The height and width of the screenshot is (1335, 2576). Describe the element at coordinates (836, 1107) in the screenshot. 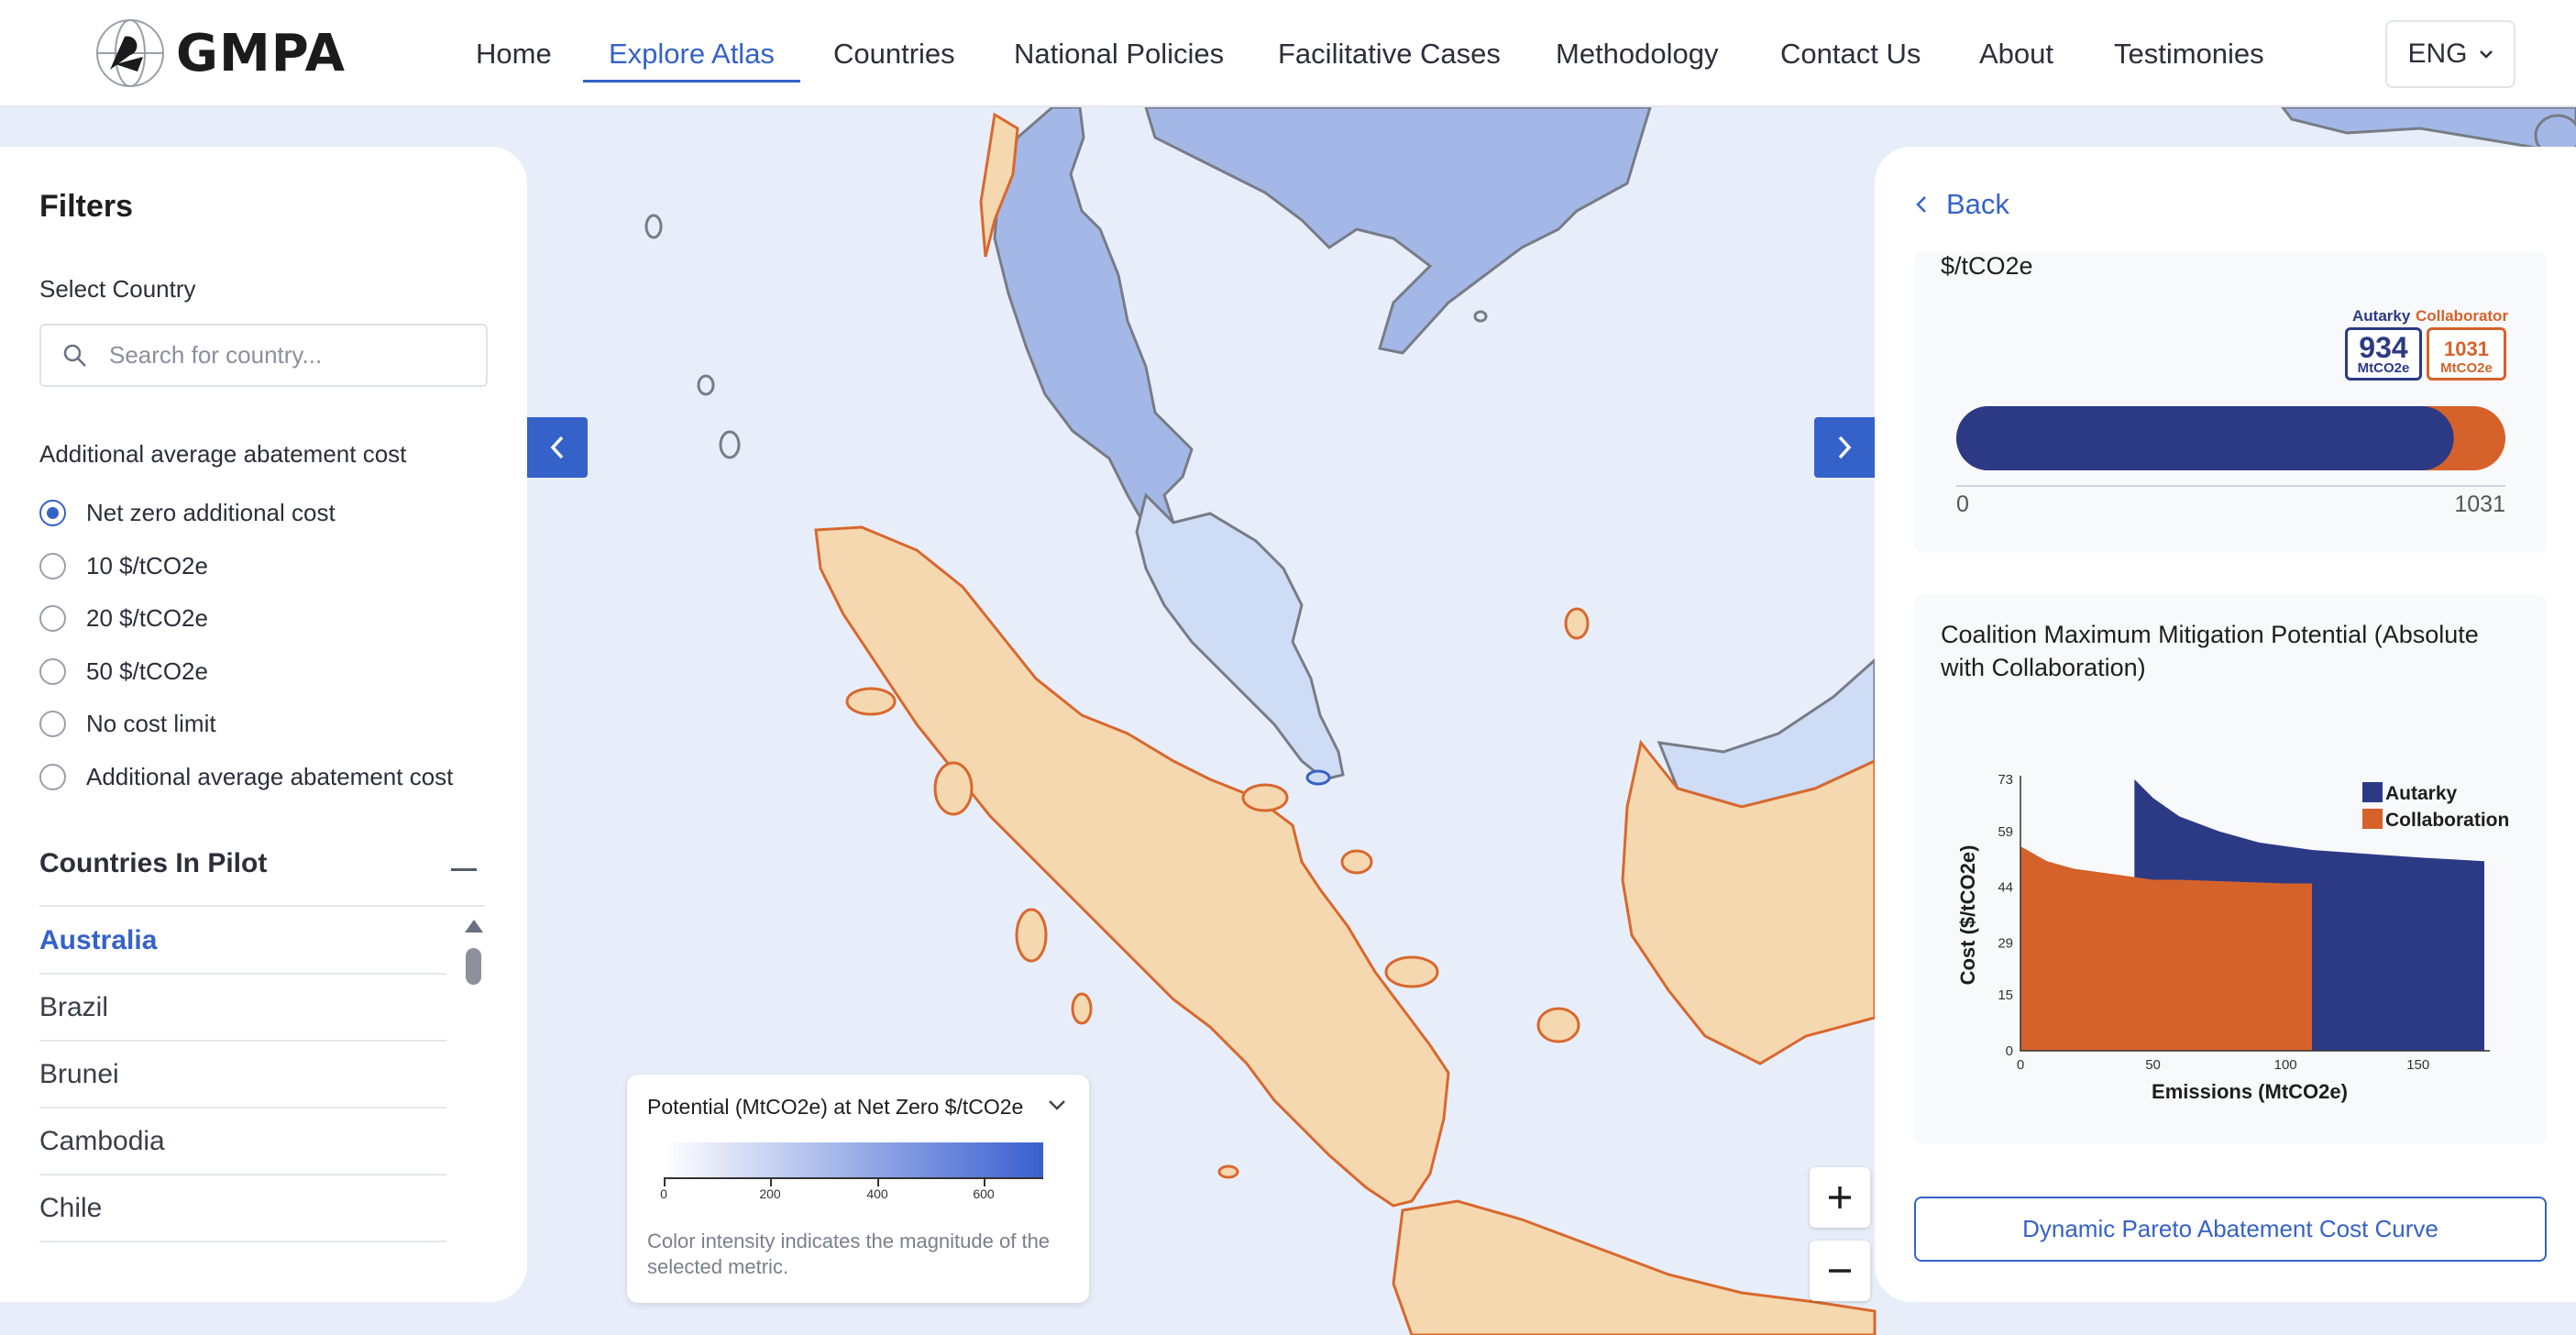

I see `legend-title: Potential (MtCO2e) at Net Zero $/tCO2e` at that location.